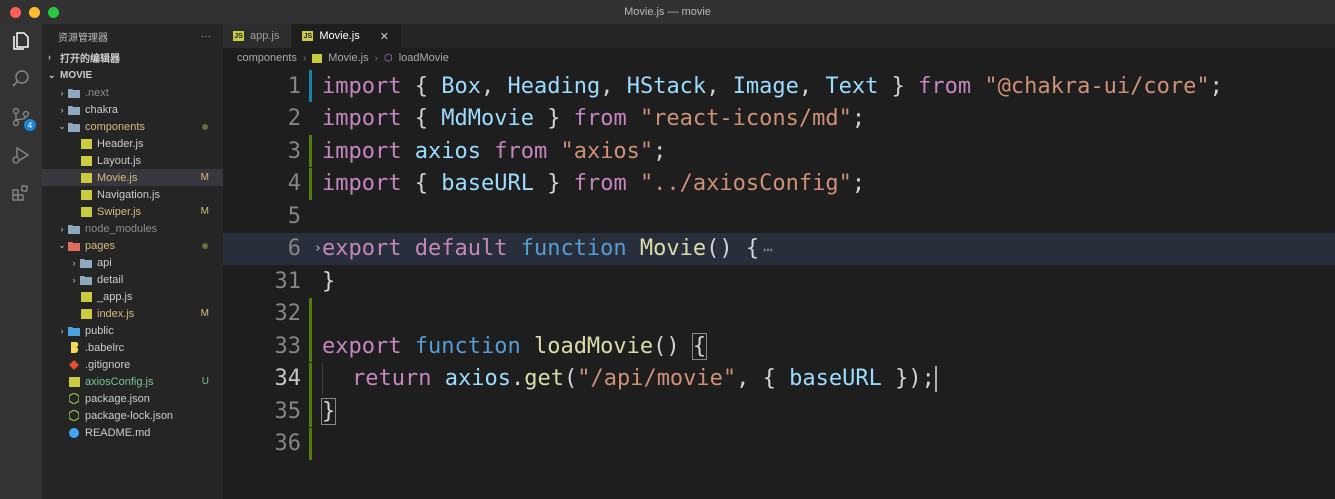 The image size is (1335, 499). I want to click on extensions-icon, so click(21, 193).